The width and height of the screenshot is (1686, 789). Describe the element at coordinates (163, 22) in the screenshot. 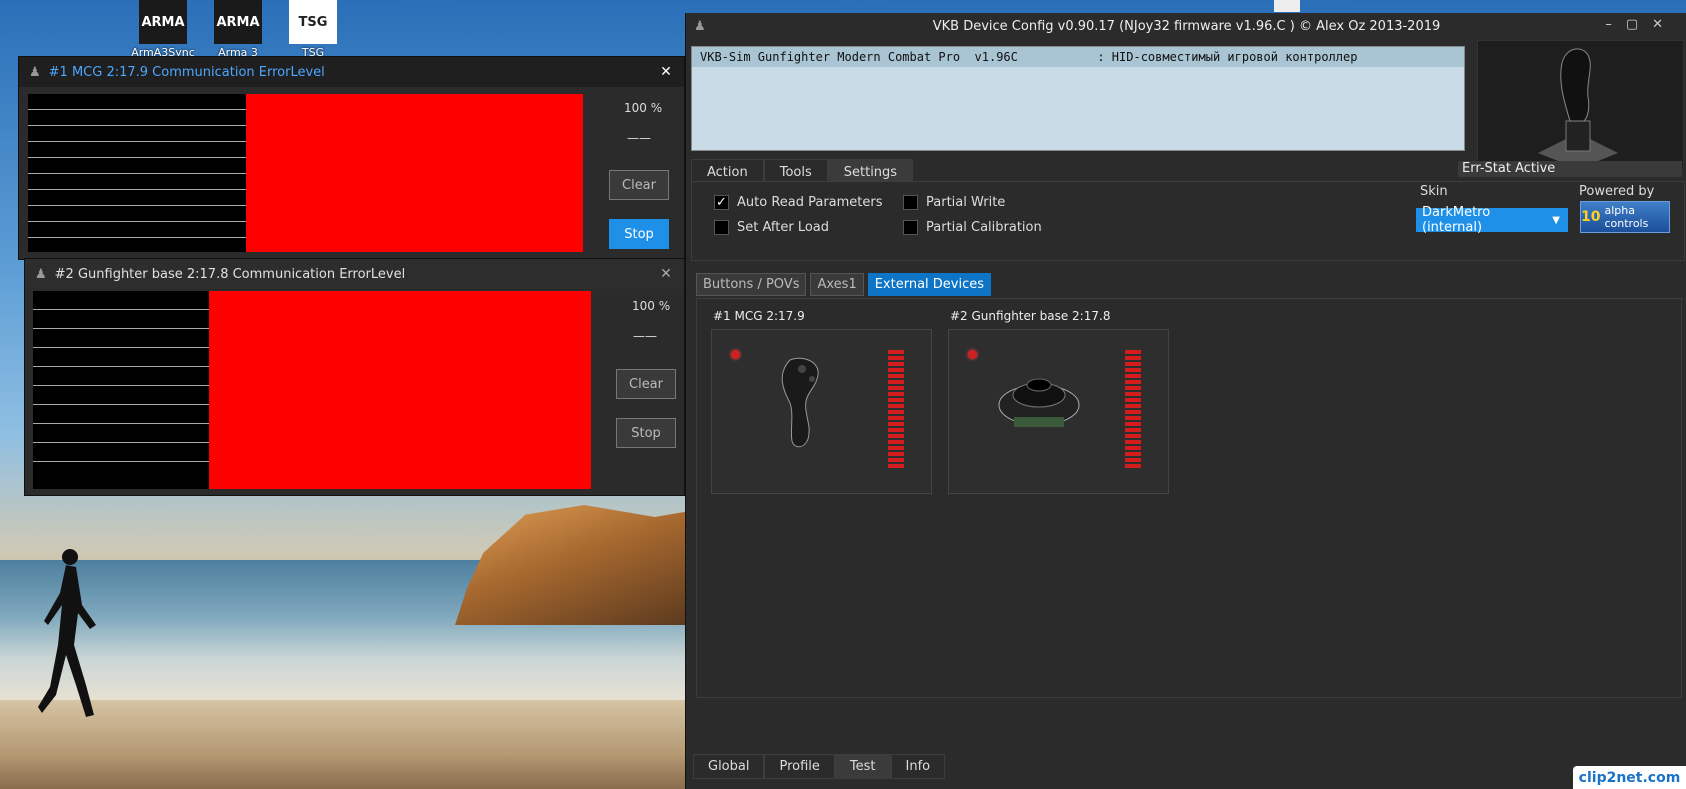

I see `arma3sync-icon: ARMA` at that location.